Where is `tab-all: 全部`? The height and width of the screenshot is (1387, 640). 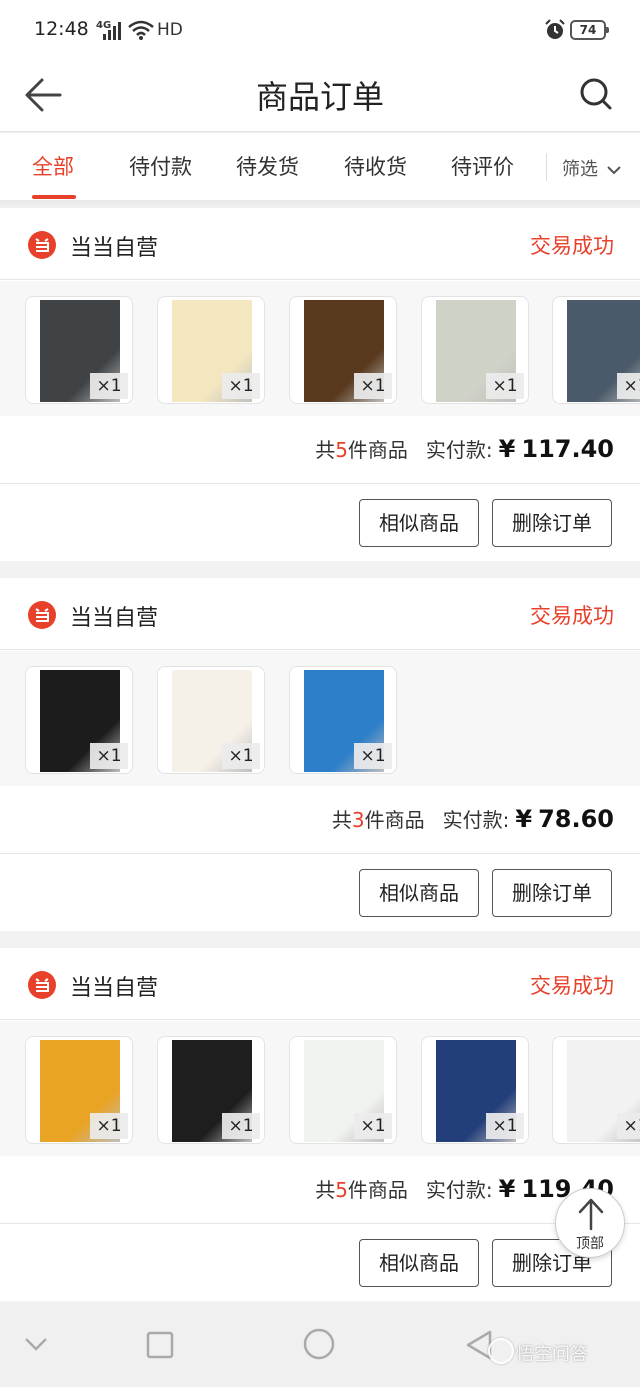 tab-all: 全部 is located at coordinates (53, 166).